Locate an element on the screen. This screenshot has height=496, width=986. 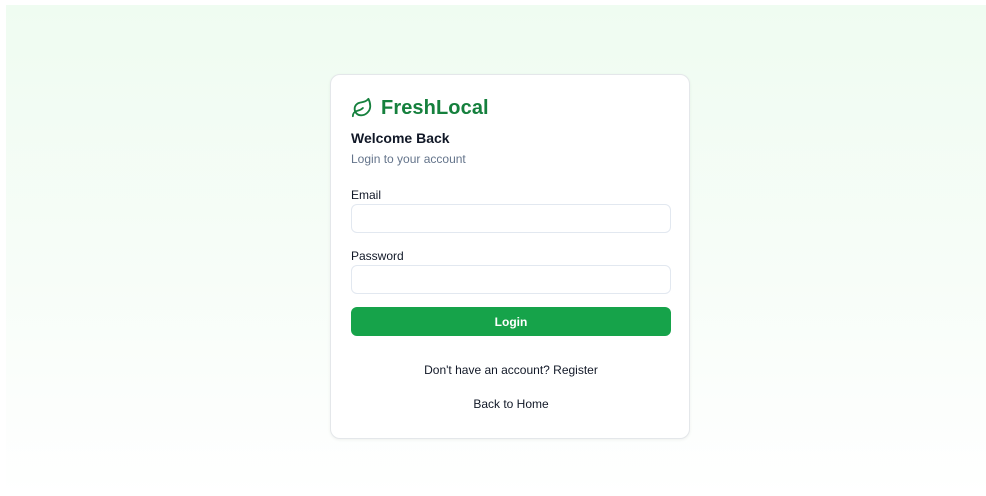
back-to-home-link: Back to Home is located at coordinates (511, 404).